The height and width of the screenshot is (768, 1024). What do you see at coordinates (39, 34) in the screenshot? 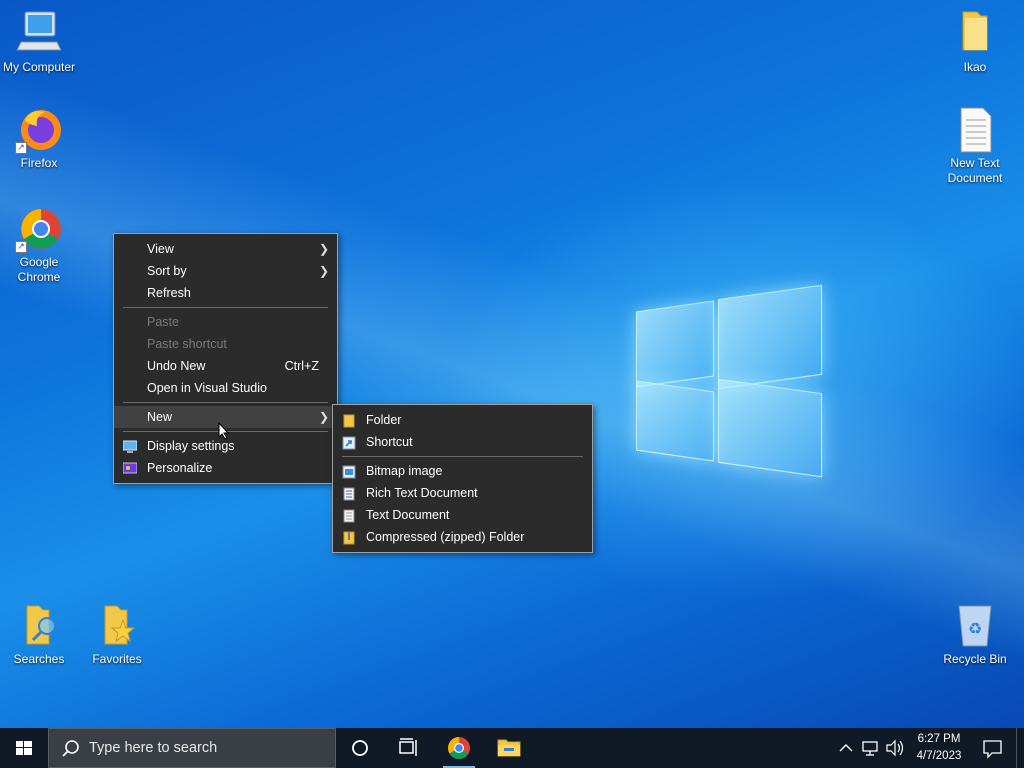
I see `computer-icon` at bounding box center [39, 34].